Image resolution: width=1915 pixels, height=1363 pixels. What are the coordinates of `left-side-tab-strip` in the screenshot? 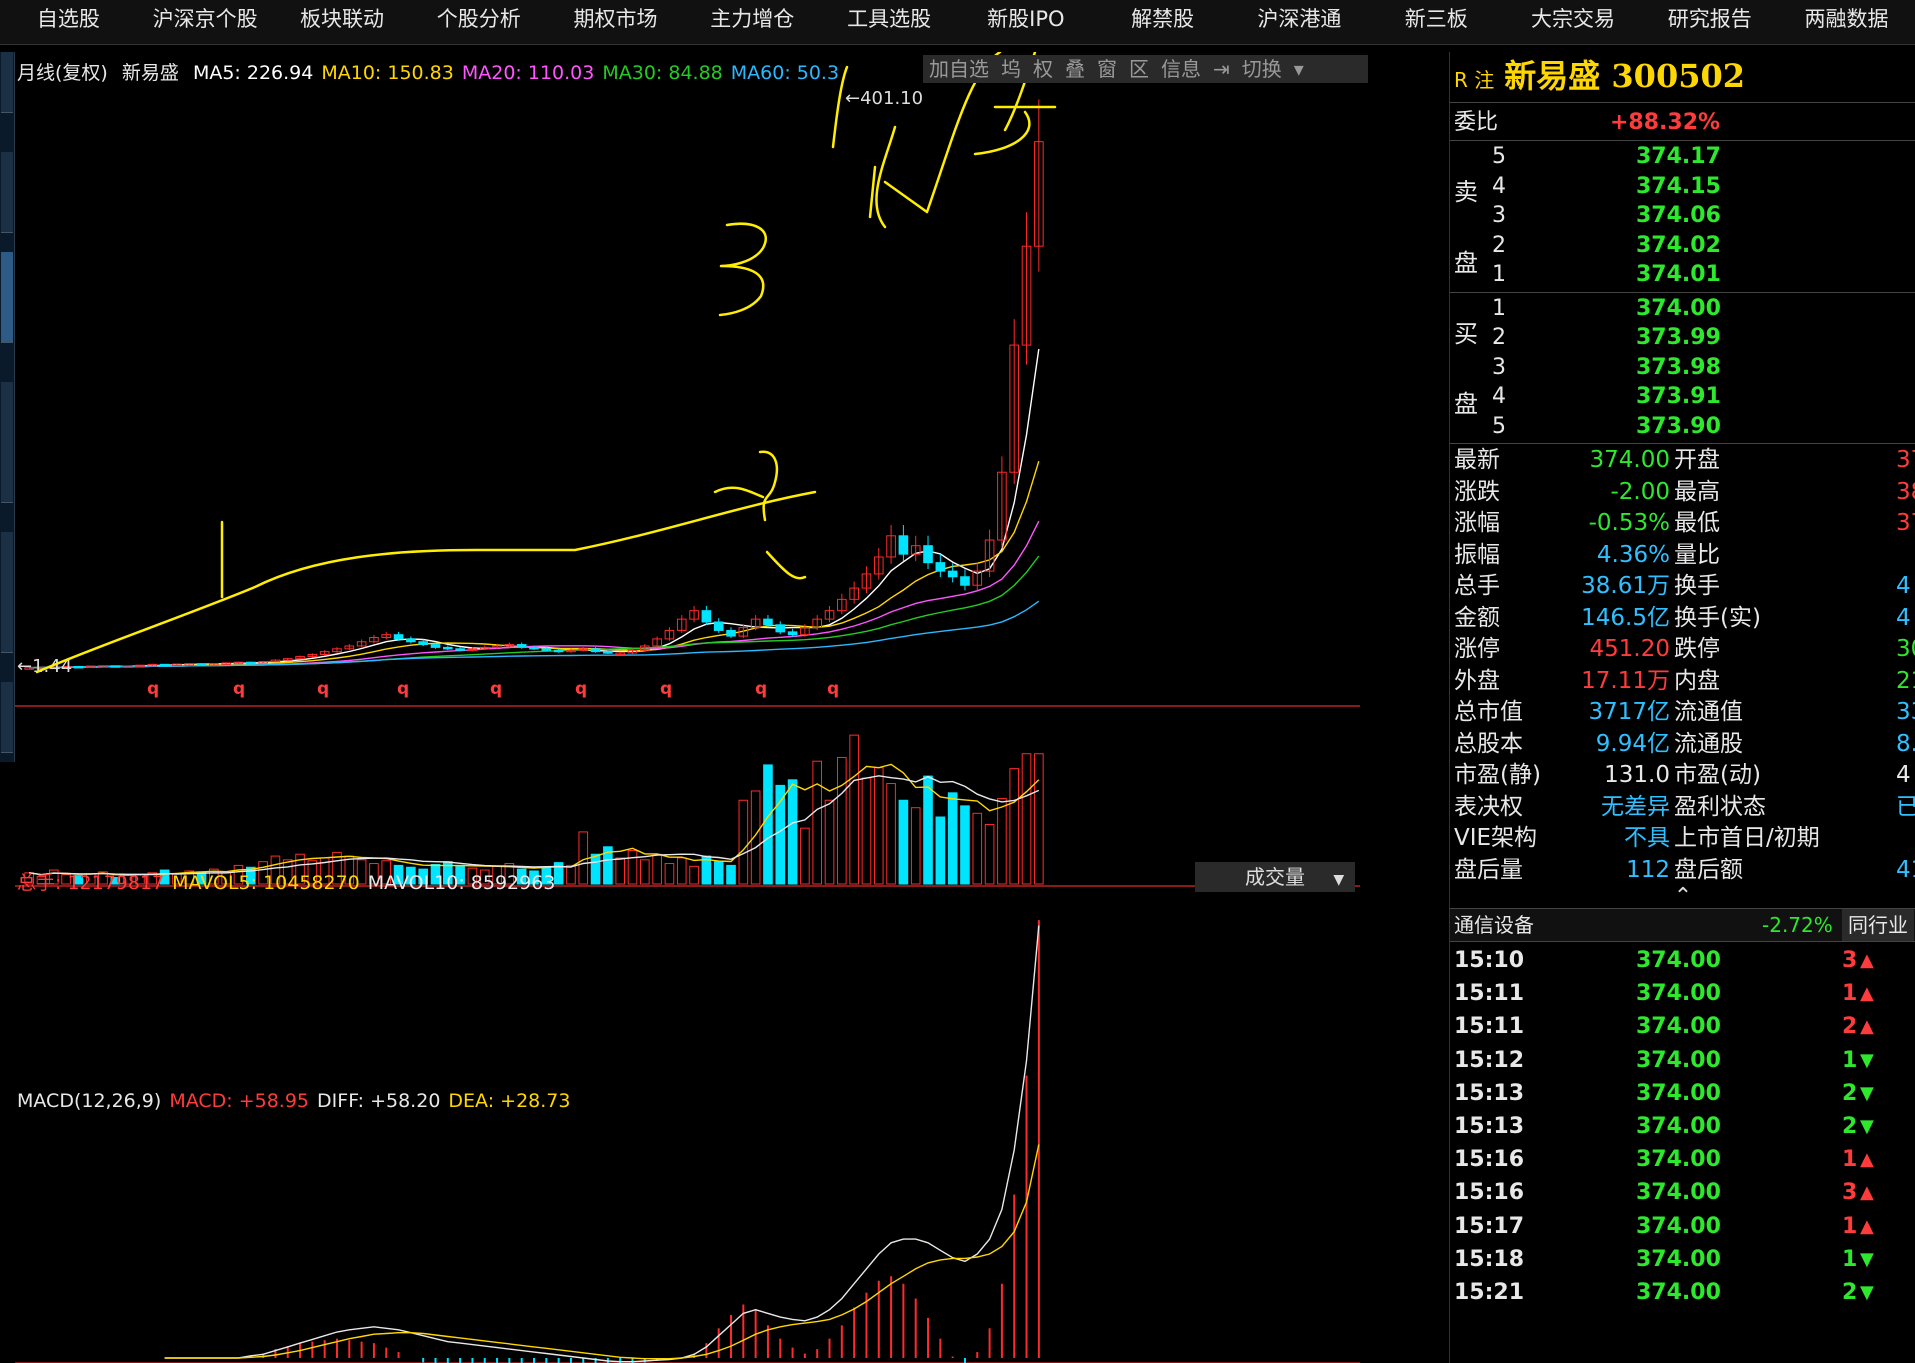 It's located at (7, 407).